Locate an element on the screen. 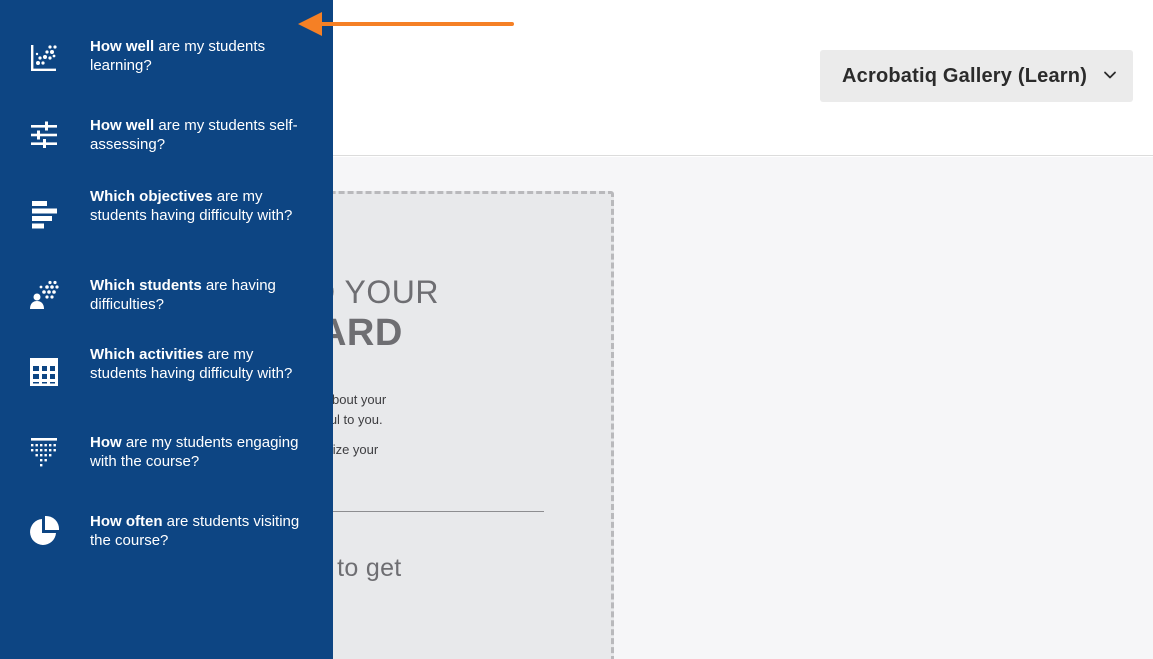 The height and width of the screenshot is (659, 1153). sidebar-item-bold: Which objectives is located at coordinates (151, 196).